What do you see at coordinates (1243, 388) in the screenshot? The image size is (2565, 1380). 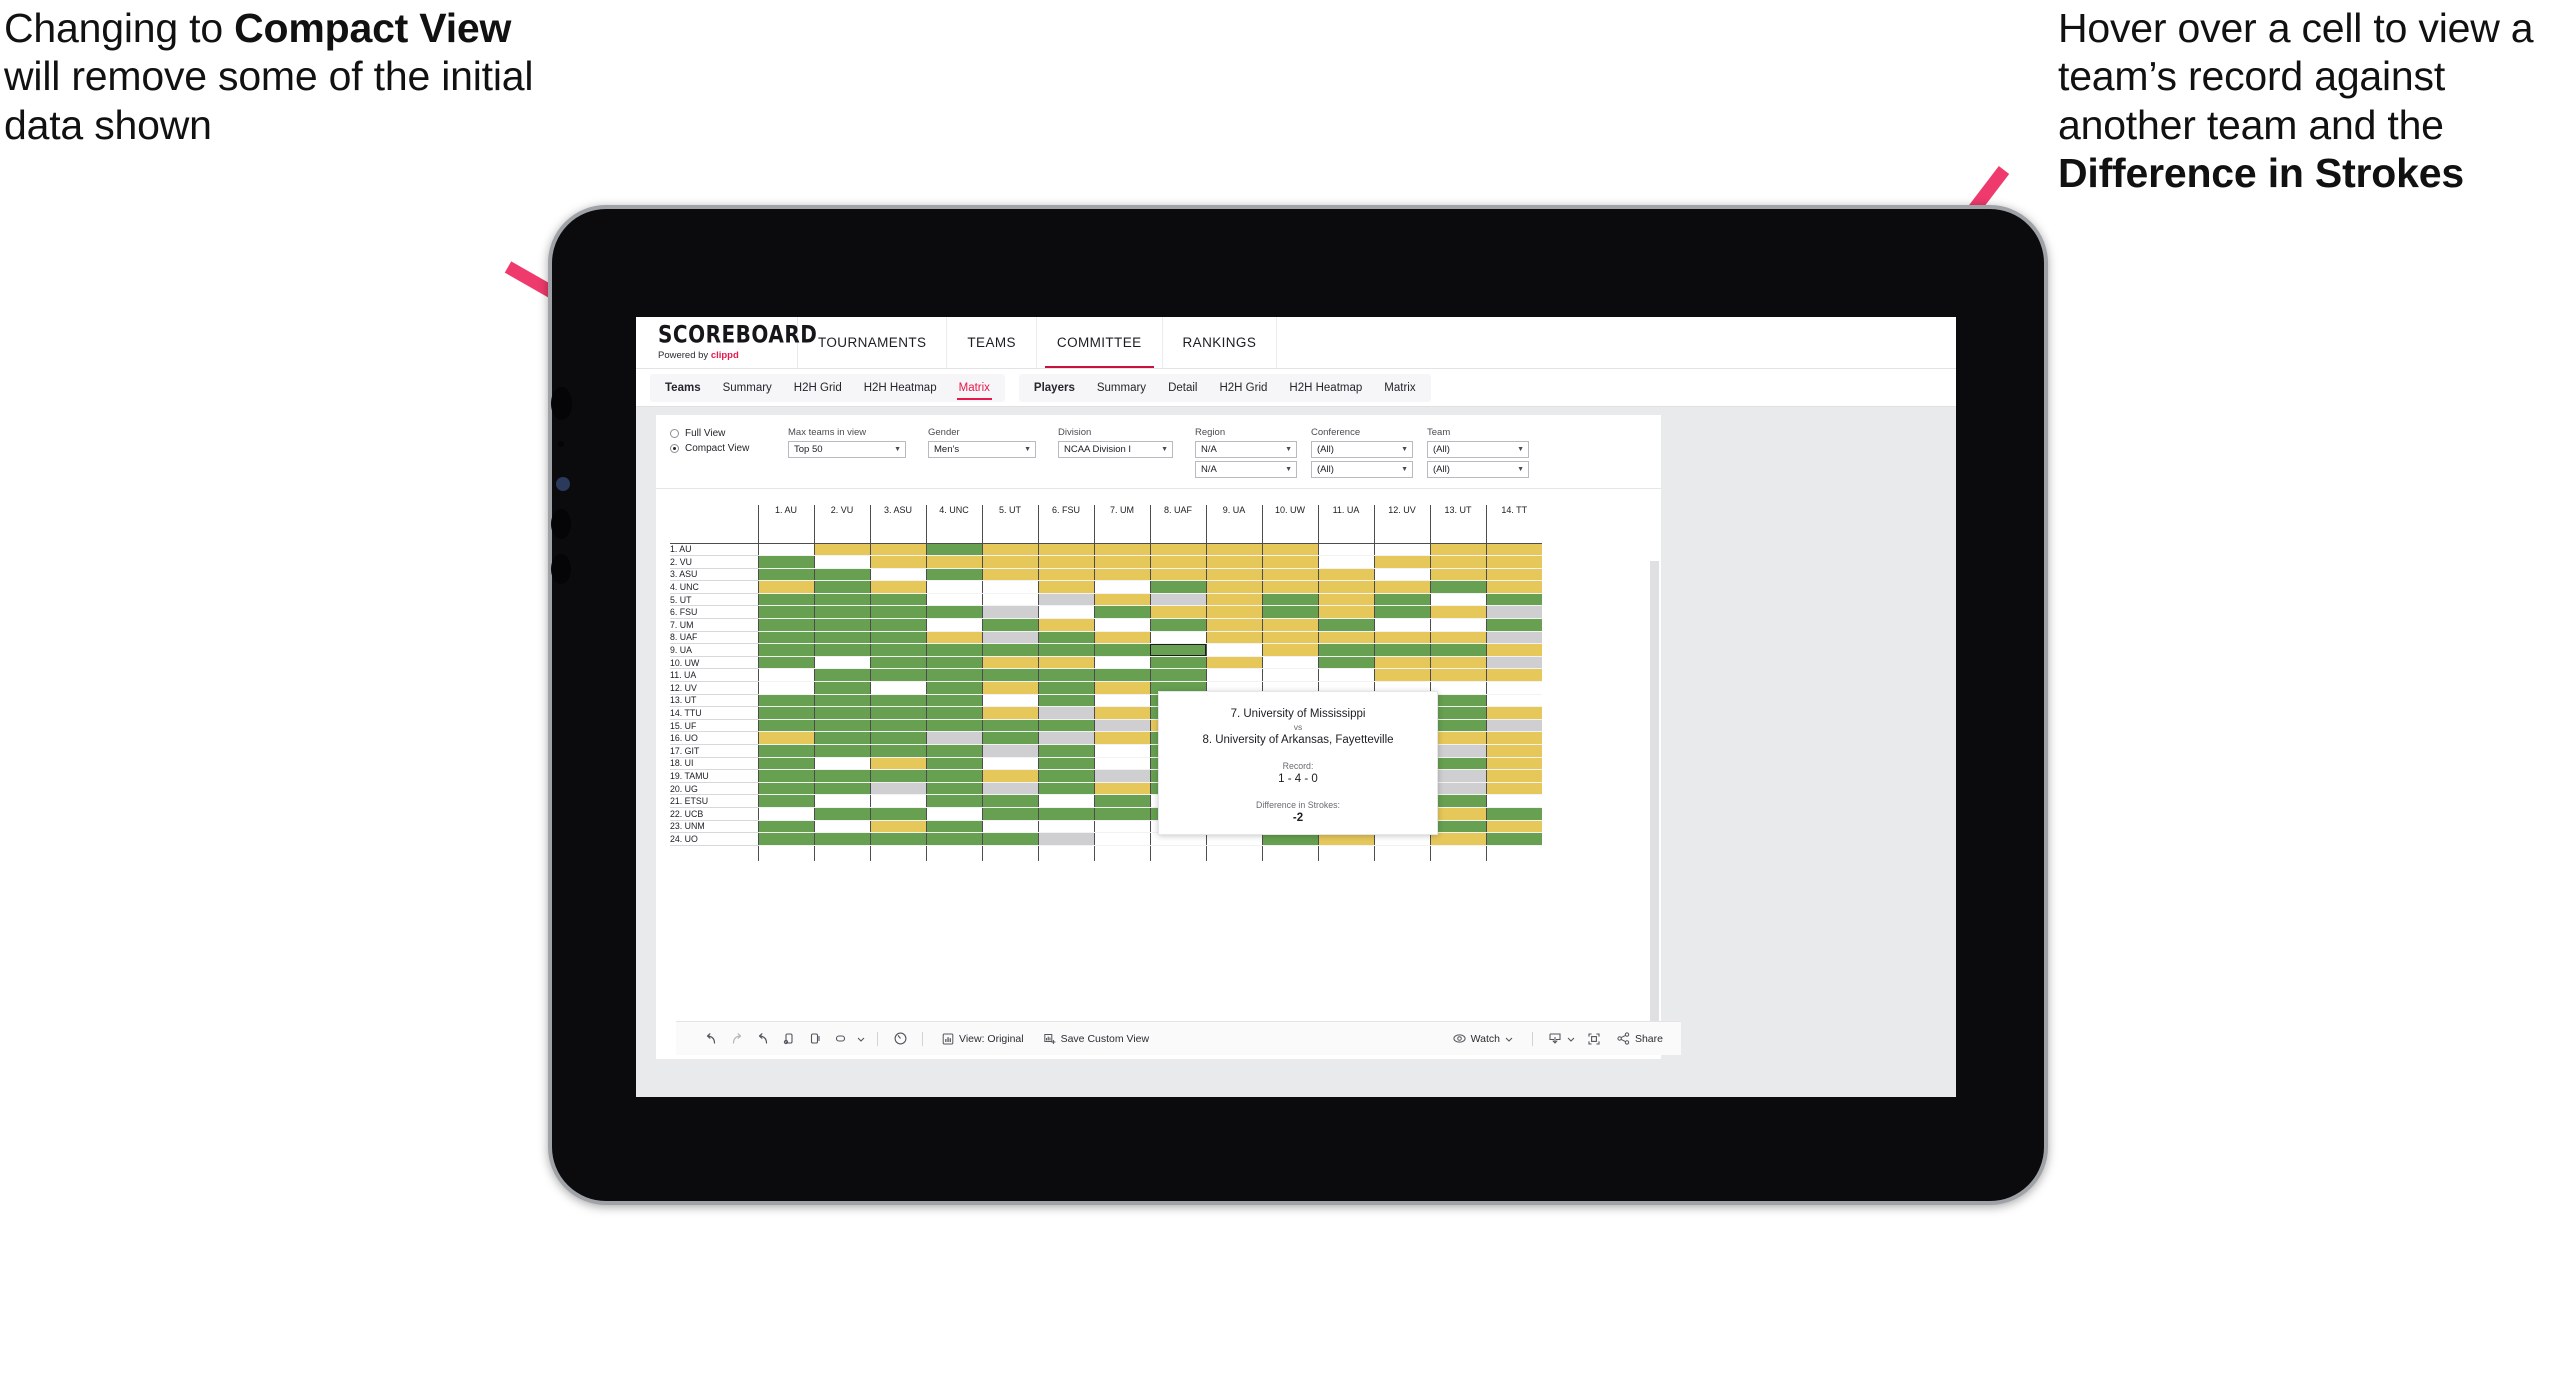 I see `subnav-item-players-h2h-grid: H2H Grid` at bounding box center [1243, 388].